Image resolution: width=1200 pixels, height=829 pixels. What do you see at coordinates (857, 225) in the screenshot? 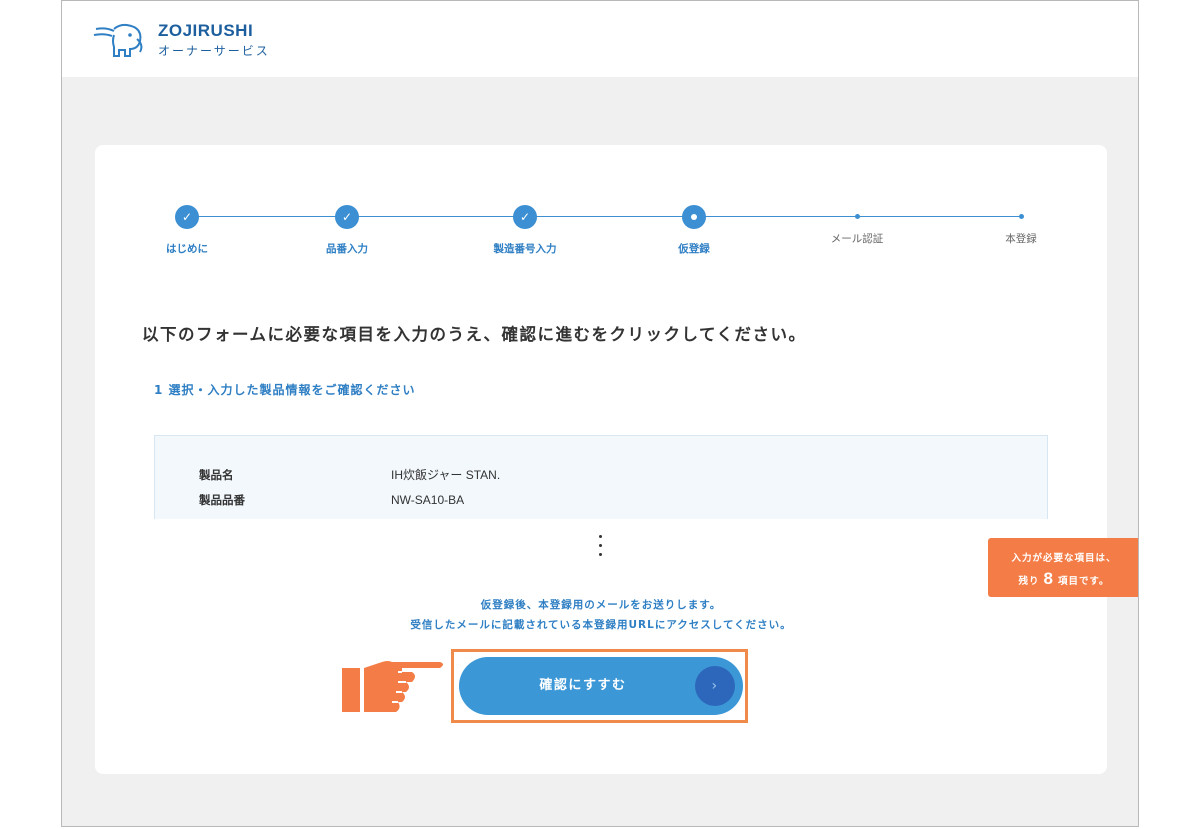
I see `step-email-verify: メール認証` at bounding box center [857, 225].